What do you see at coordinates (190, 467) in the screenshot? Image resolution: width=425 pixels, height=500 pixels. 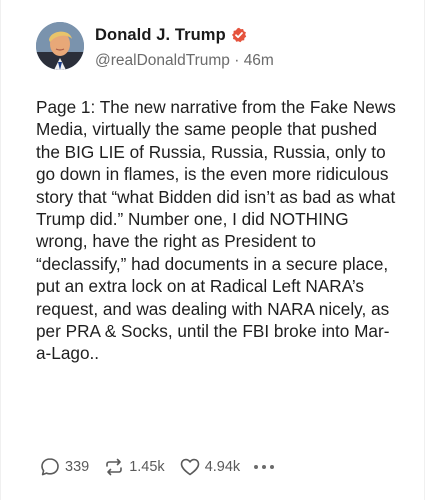 I see `heart-icon` at bounding box center [190, 467].